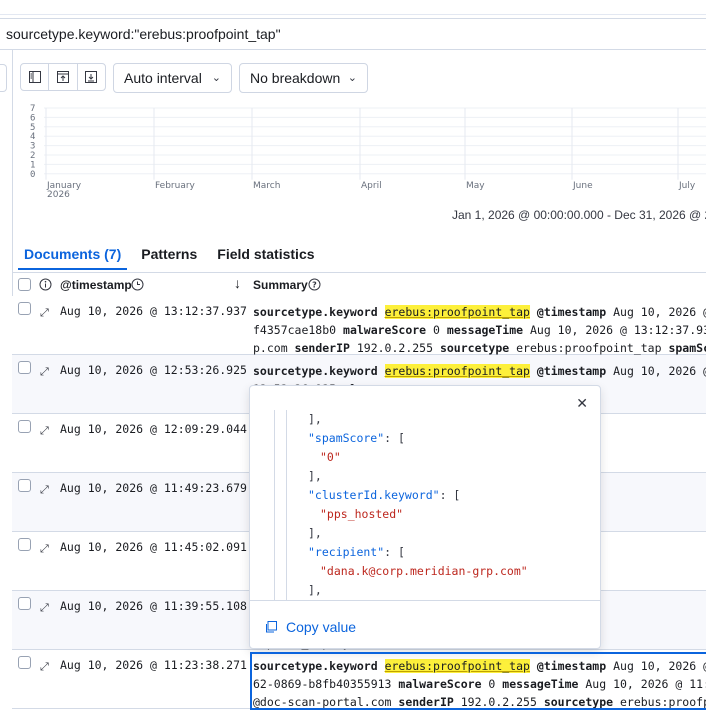  Describe the element at coordinates (617, 330) in the screenshot. I see `field-value: Aug 10, 2026 @ 13:12:37.937 p` at that location.